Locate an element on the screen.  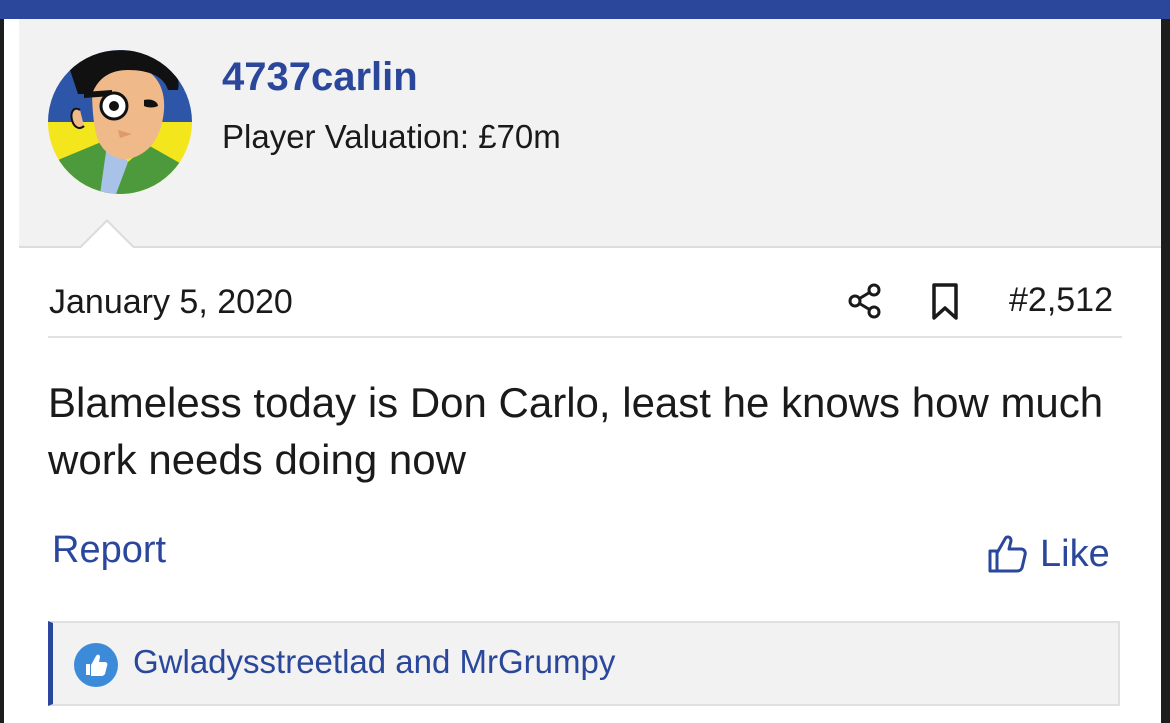
like-label: Like is located at coordinates (1075, 553).